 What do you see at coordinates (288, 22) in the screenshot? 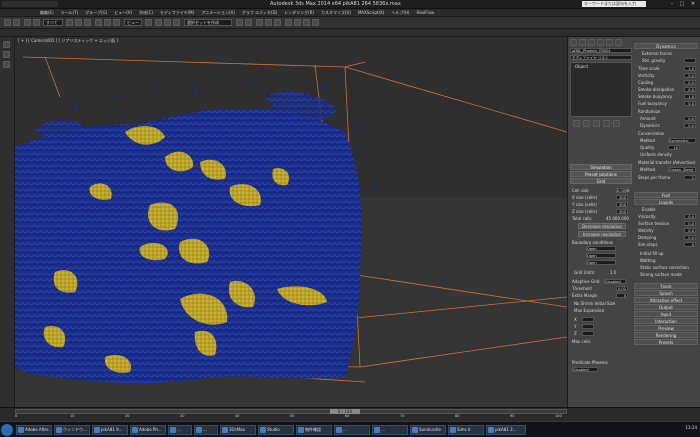
I see `material-editor-icon` at bounding box center [288, 22].